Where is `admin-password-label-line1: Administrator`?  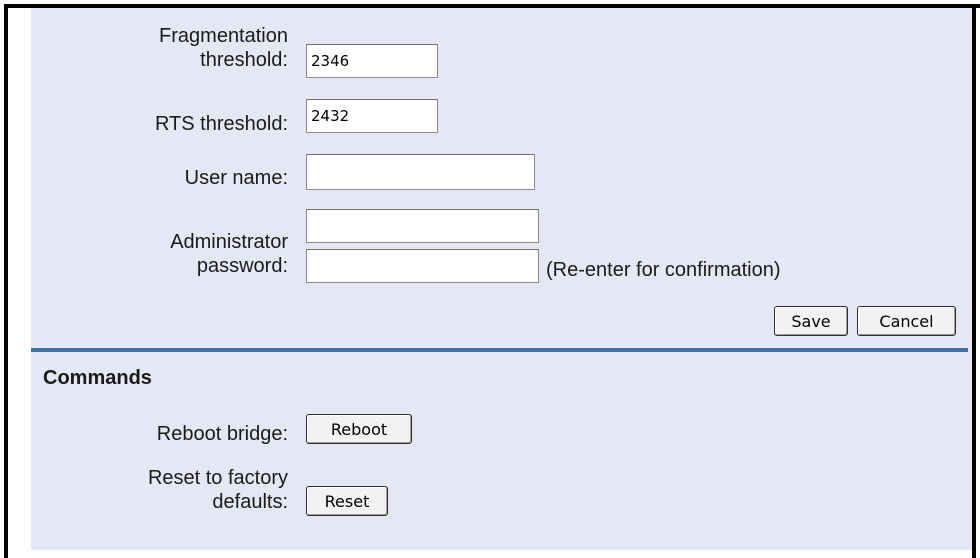
admin-password-label-line1: Administrator is located at coordinates (229, 242).